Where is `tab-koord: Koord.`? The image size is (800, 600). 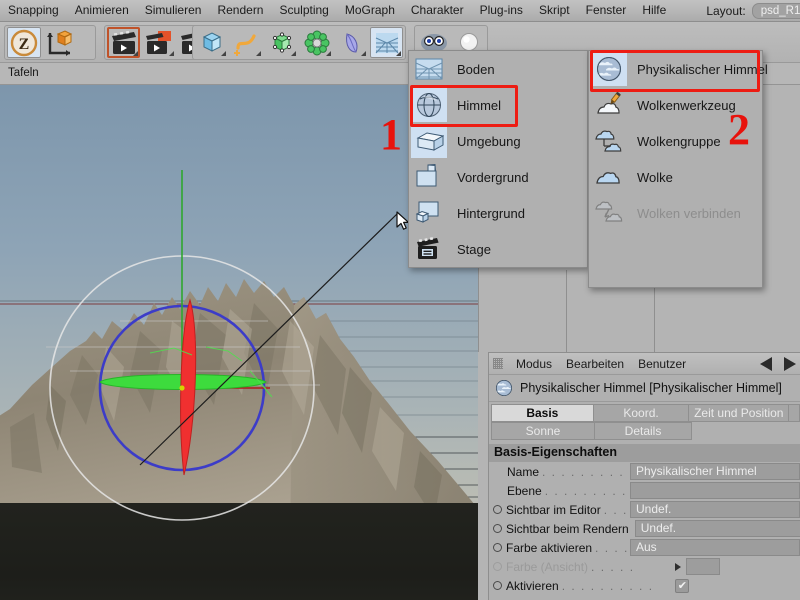
tab-koord: Koord. is located at coordinates (641, 413).